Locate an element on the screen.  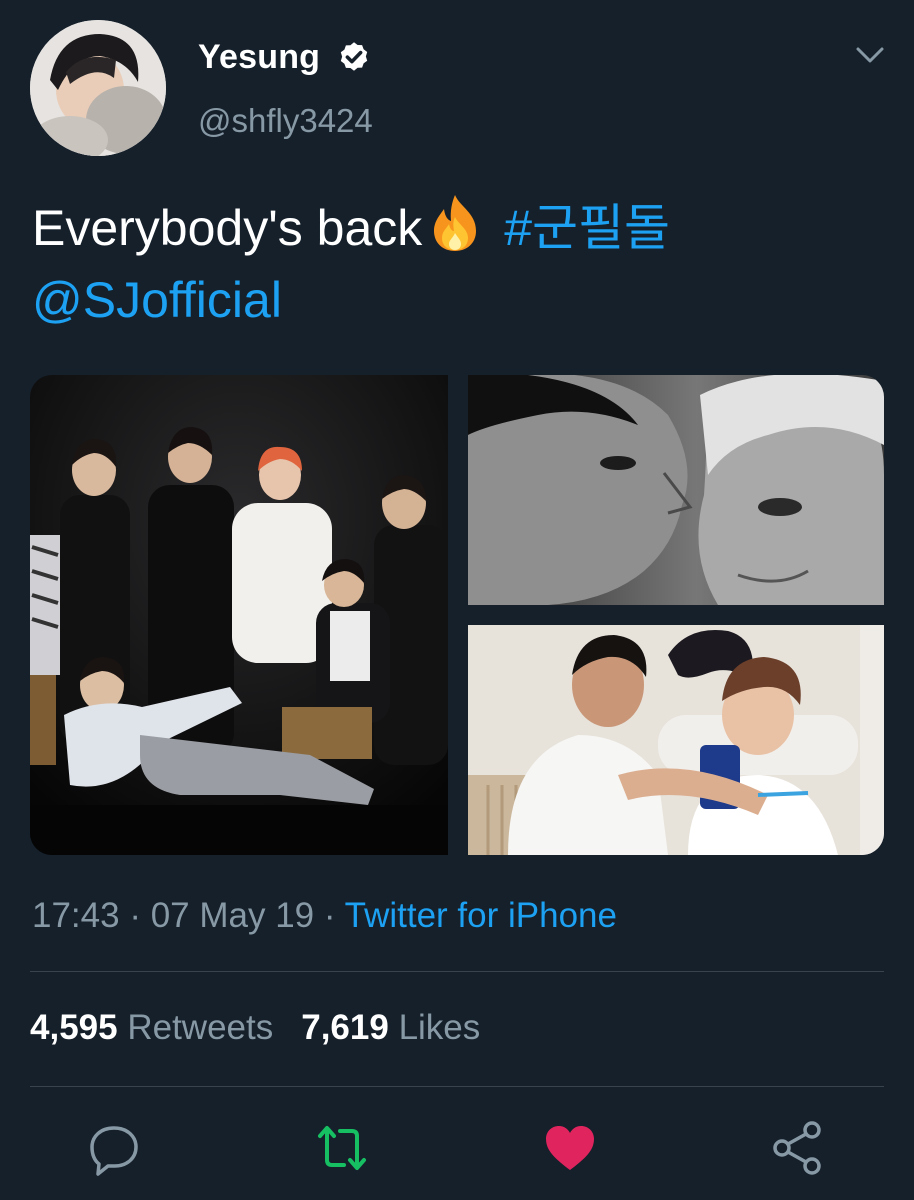
retweets-stat: 4,595 Retweets is located at coordinates (151, 1027).